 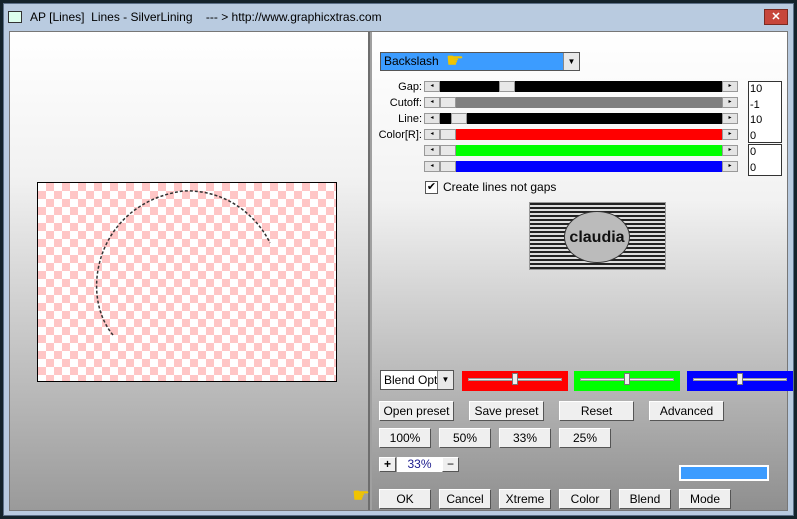 What do you see at coordinates (506, 411) in the screenshot?
I see `save-preset-button: Save preset` at bounding box center [506, 411].